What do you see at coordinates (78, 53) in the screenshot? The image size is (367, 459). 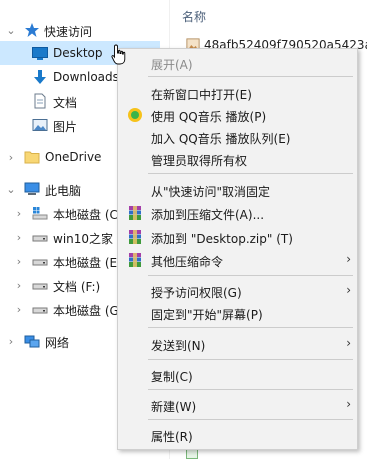 I see `nav-label: Desktop` at bounding box center [78, 53].